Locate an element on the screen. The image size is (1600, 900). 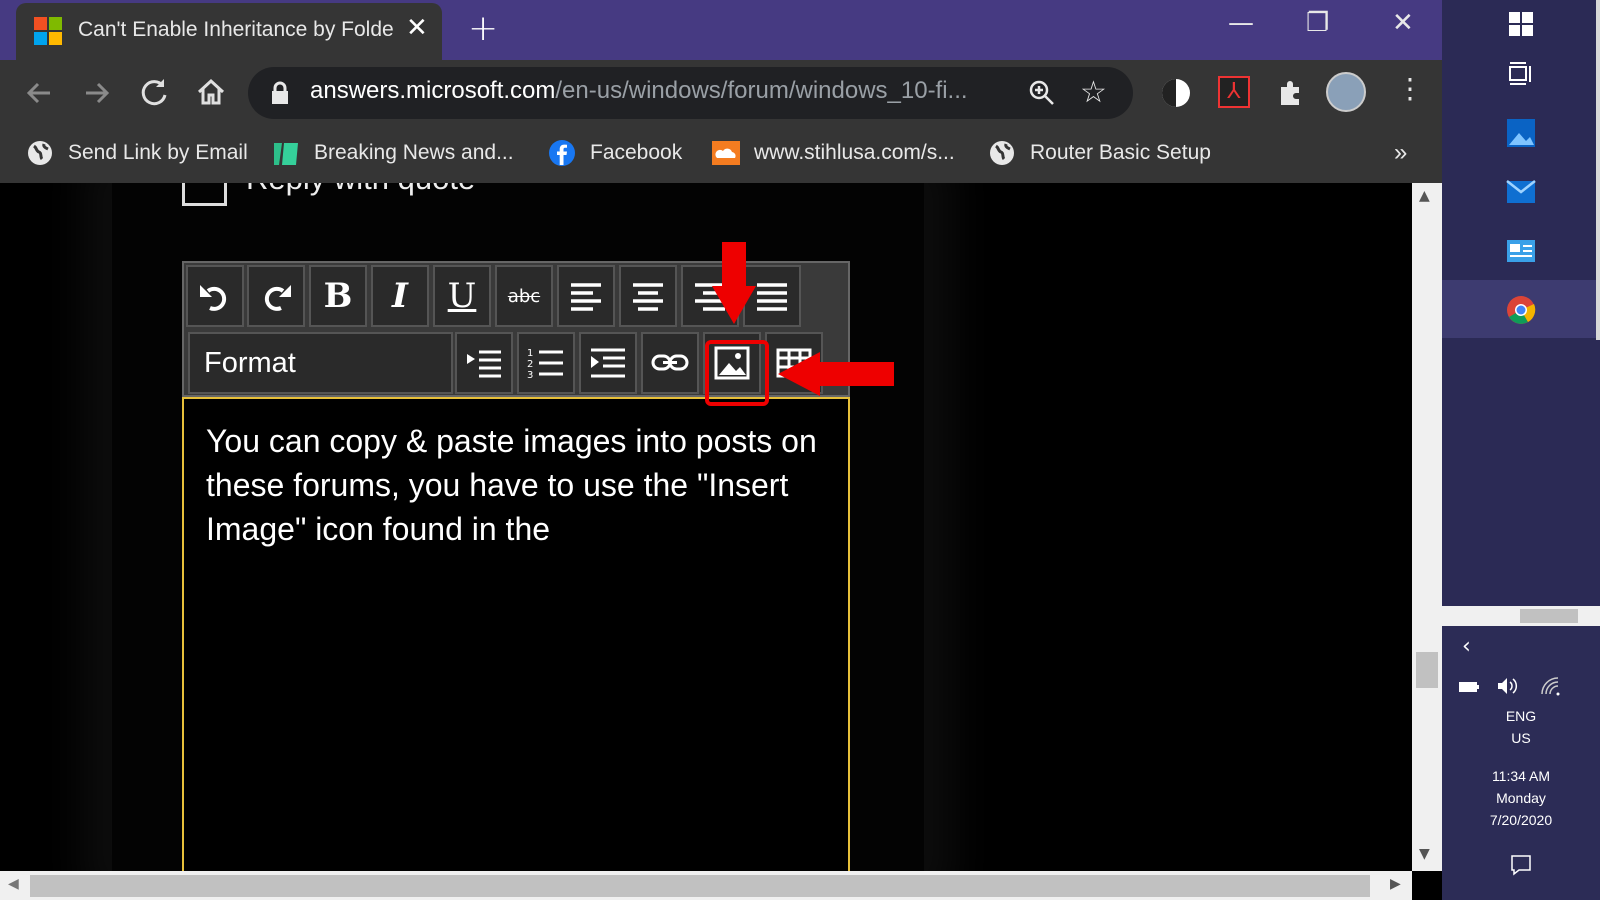
bullet-list-button is located at coordinates (484, 363).